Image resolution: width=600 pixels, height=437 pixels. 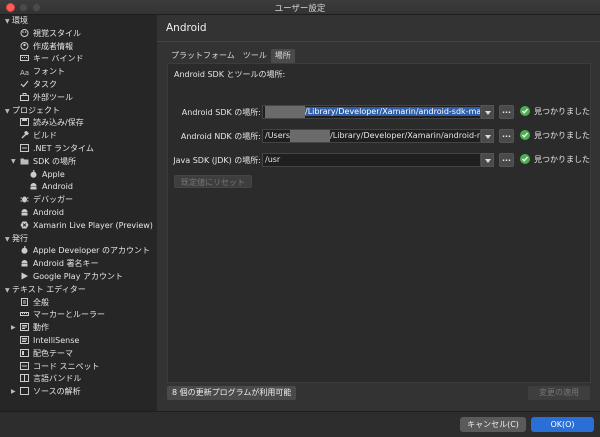 I want to click on sidebar-item-markers-rulers: マーカーとルーラー, so click(x=78, y=315).